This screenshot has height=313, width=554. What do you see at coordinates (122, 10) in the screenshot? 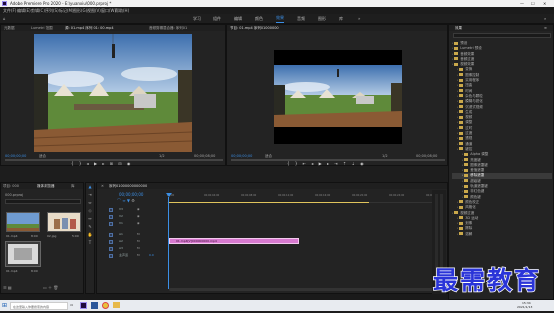
I see `menu-help: 帮助(H)` at bounding box center [122, 10].